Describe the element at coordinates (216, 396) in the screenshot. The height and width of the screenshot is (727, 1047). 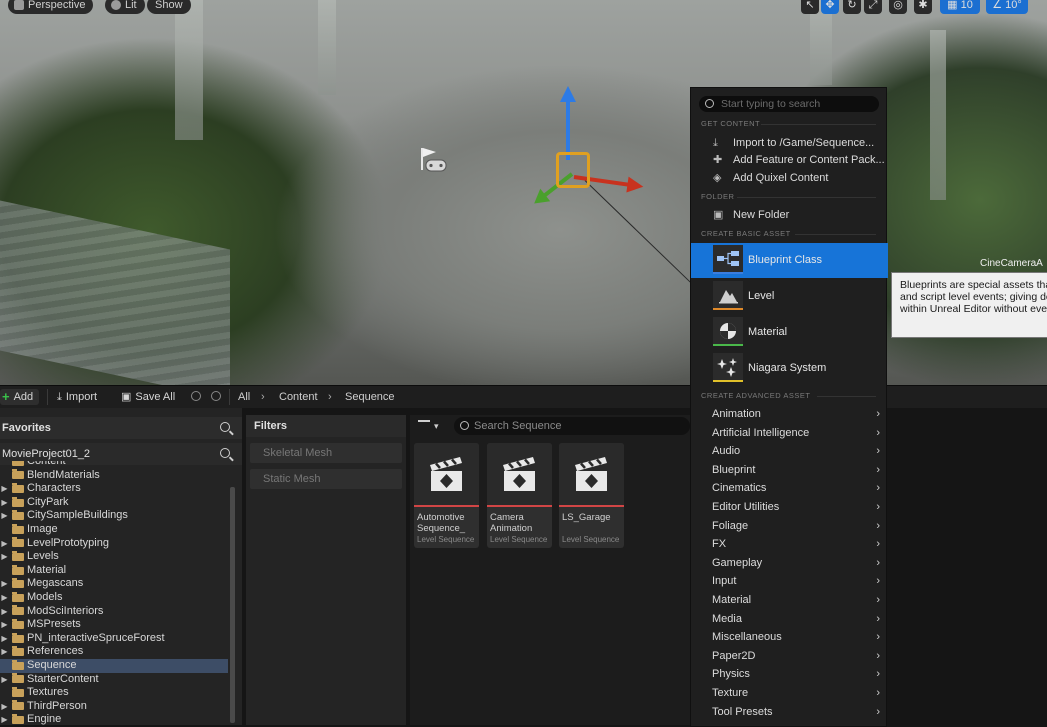
I see `forward-icon` at that location.